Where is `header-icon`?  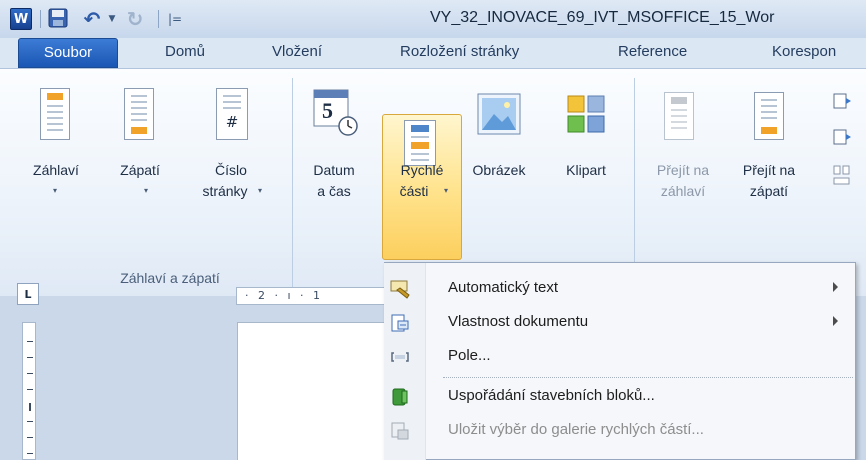 header-icon is located at coordinates (55, 114).